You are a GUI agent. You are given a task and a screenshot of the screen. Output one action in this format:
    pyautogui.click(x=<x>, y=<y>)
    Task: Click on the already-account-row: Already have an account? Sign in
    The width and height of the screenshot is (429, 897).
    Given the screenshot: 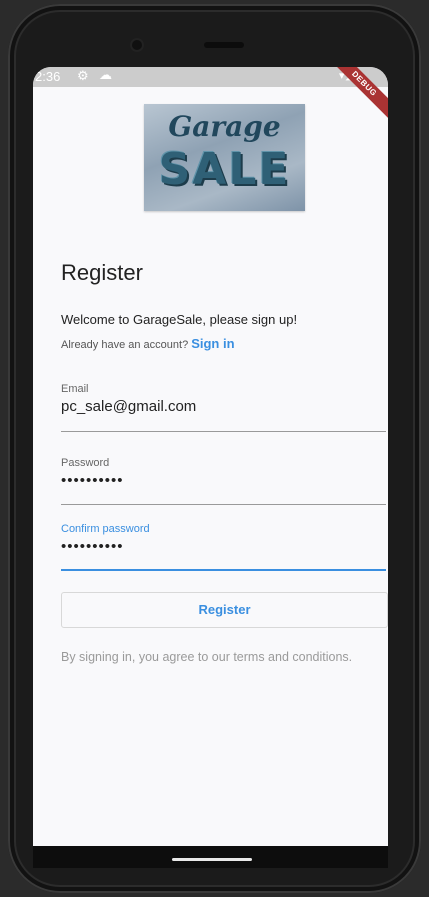 What is the action you would take?
    pyautogui.click(x=148, y=343)
    